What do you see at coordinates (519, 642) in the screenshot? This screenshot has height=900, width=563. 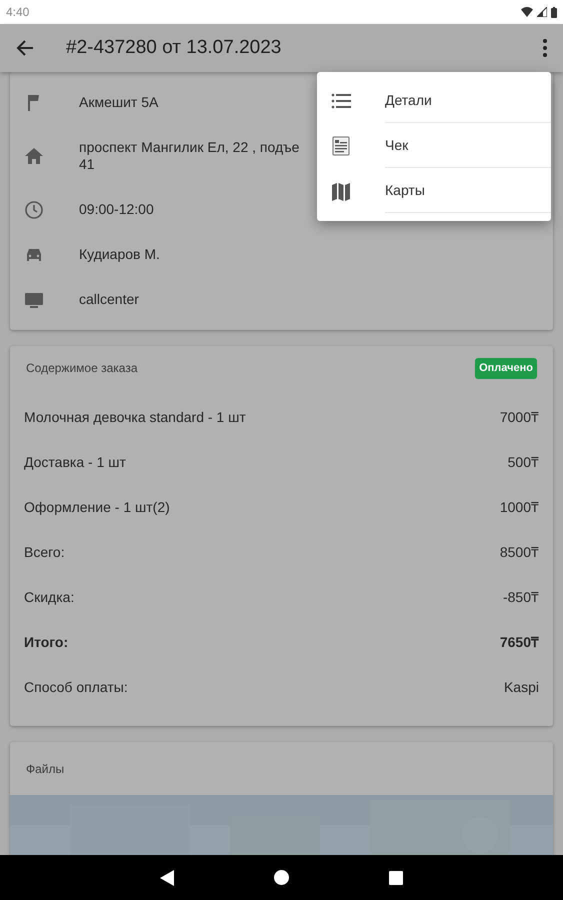 I see `line-value: 7650₸` at bounding box center [519, 642].